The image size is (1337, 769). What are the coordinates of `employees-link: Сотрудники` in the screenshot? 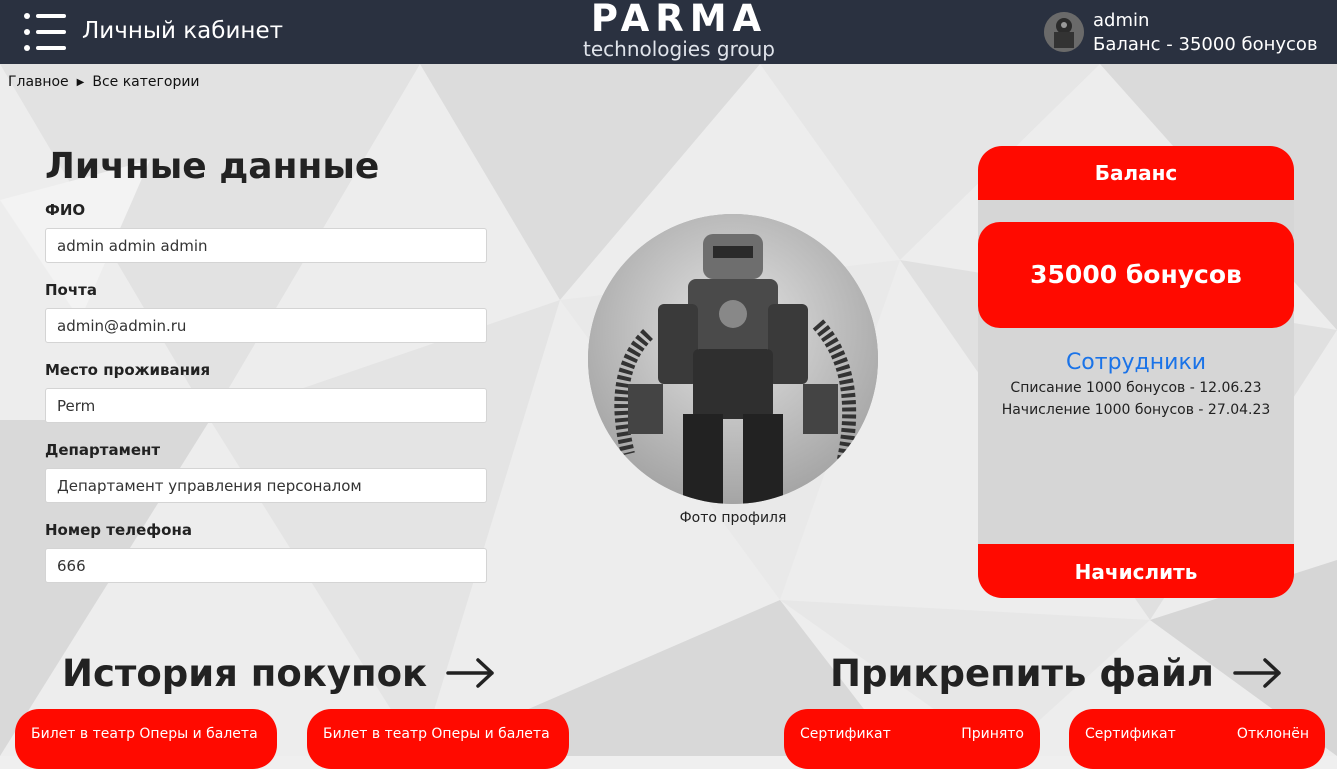 It's located at (1136, 362).